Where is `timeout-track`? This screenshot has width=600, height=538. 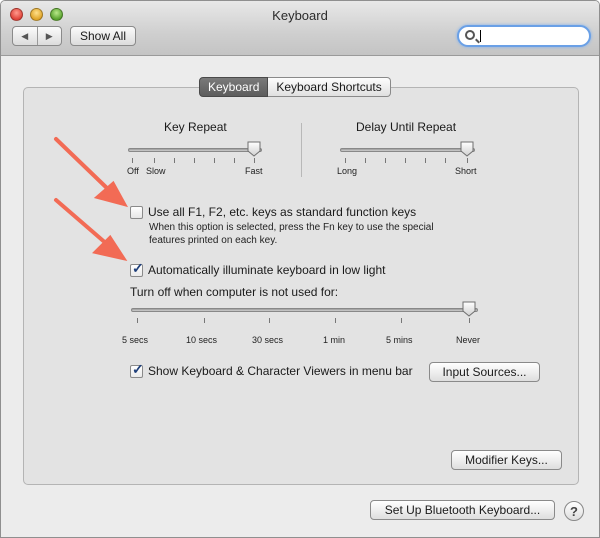 timeout-track is located at coordinates (304, 310).